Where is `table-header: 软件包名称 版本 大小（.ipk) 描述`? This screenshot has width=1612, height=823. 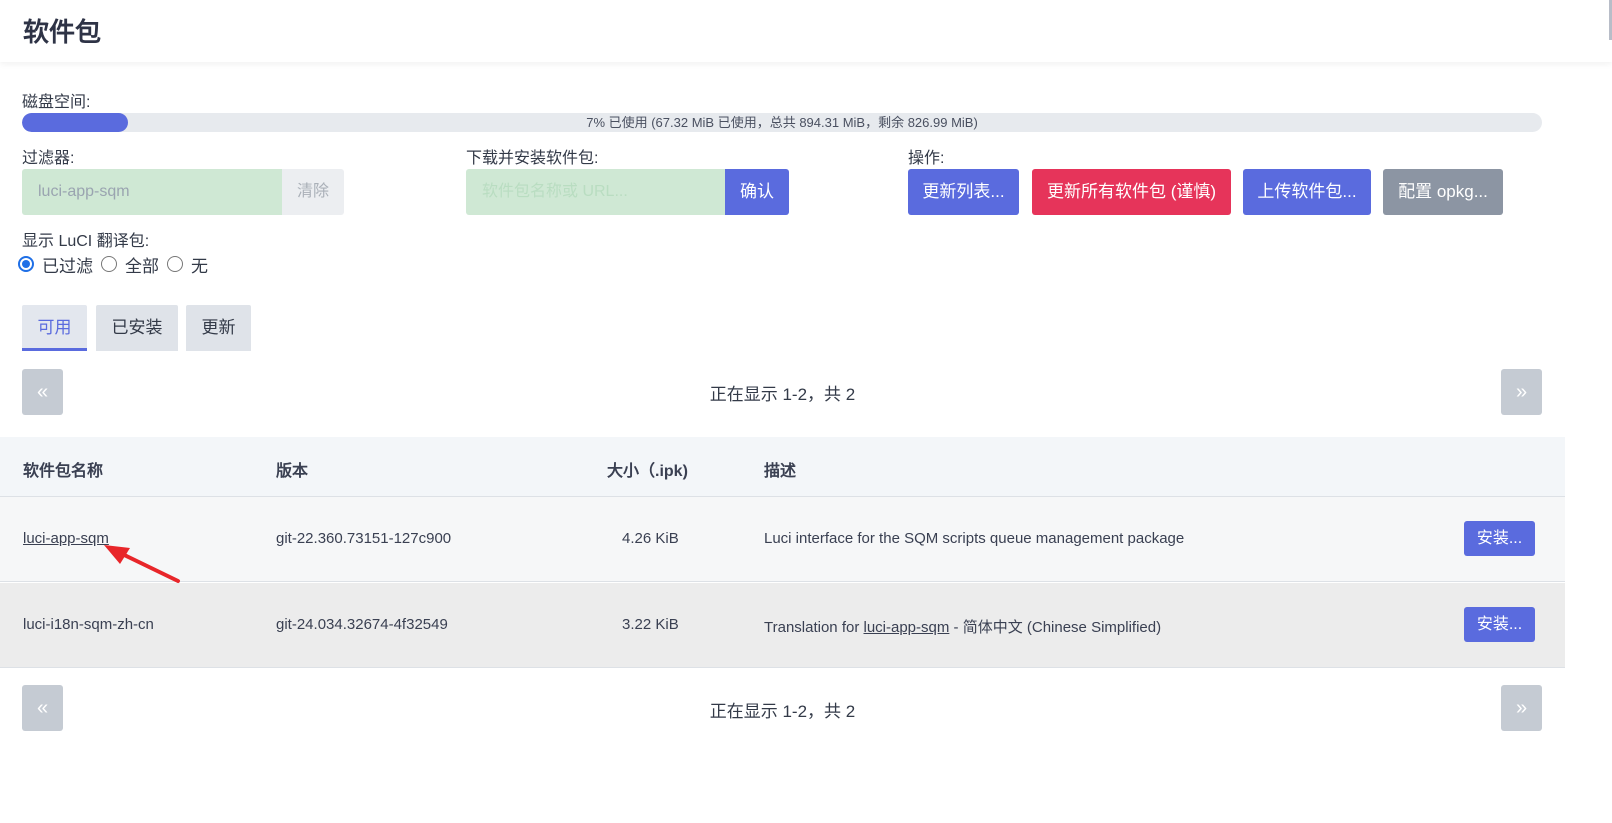 table-header: 软件包名称 版本 大小（.ipk) 描述 is located at coordinates (782, 467).